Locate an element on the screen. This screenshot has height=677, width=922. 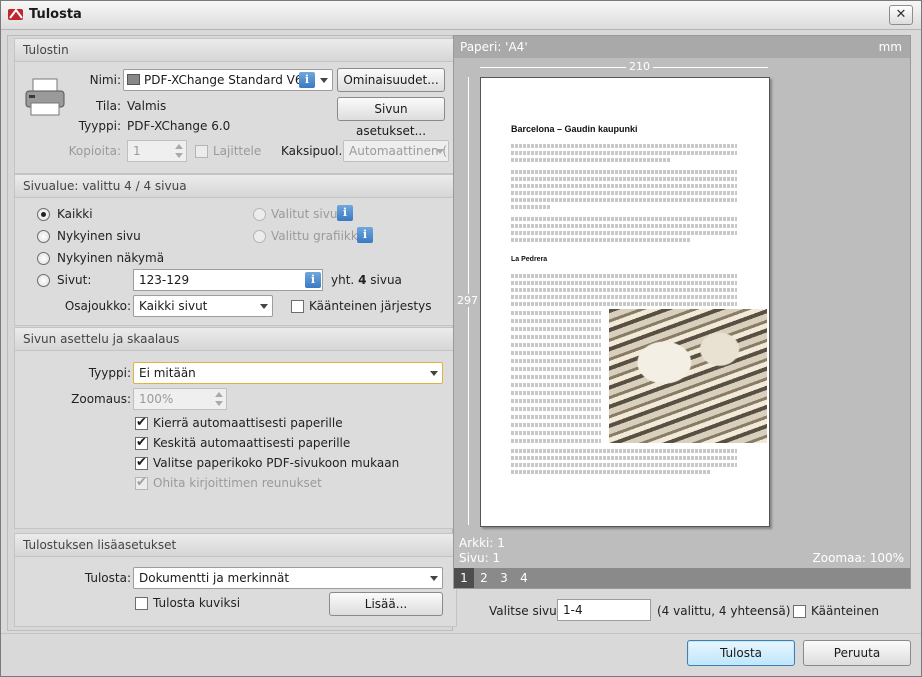
duplex-value: Automaattinen ( is located at coordinates (398, 151).